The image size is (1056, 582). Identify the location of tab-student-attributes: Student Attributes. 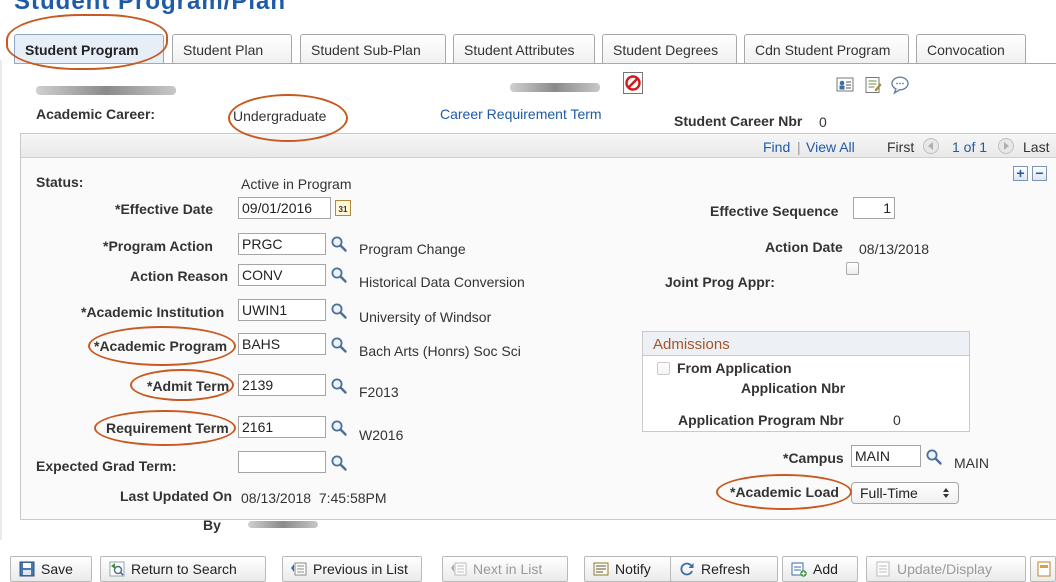
(524, 49).